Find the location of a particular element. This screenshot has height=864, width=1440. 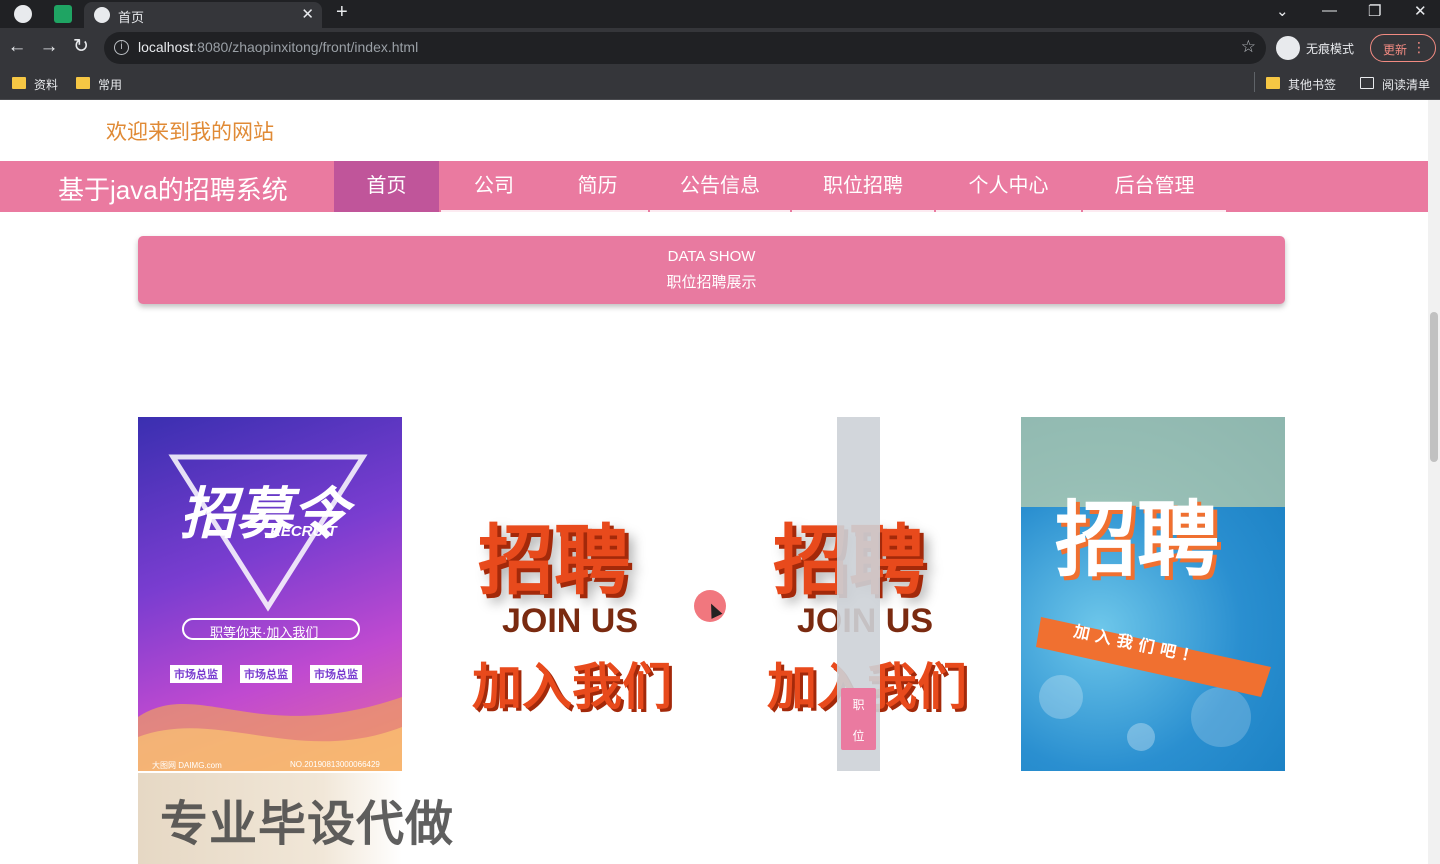

site-brand: 基于java的招聘系统 is located at coordinates (173, 188).